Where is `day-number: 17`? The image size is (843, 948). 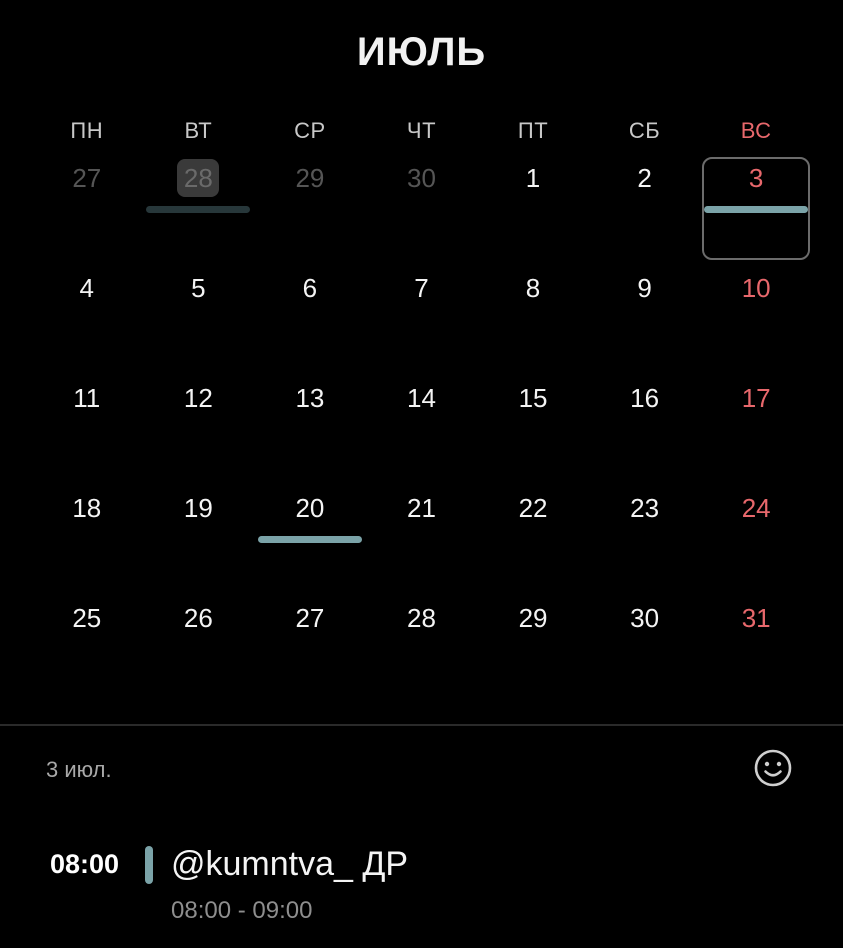
day-number: 17 is located at coordinates (756, 398).